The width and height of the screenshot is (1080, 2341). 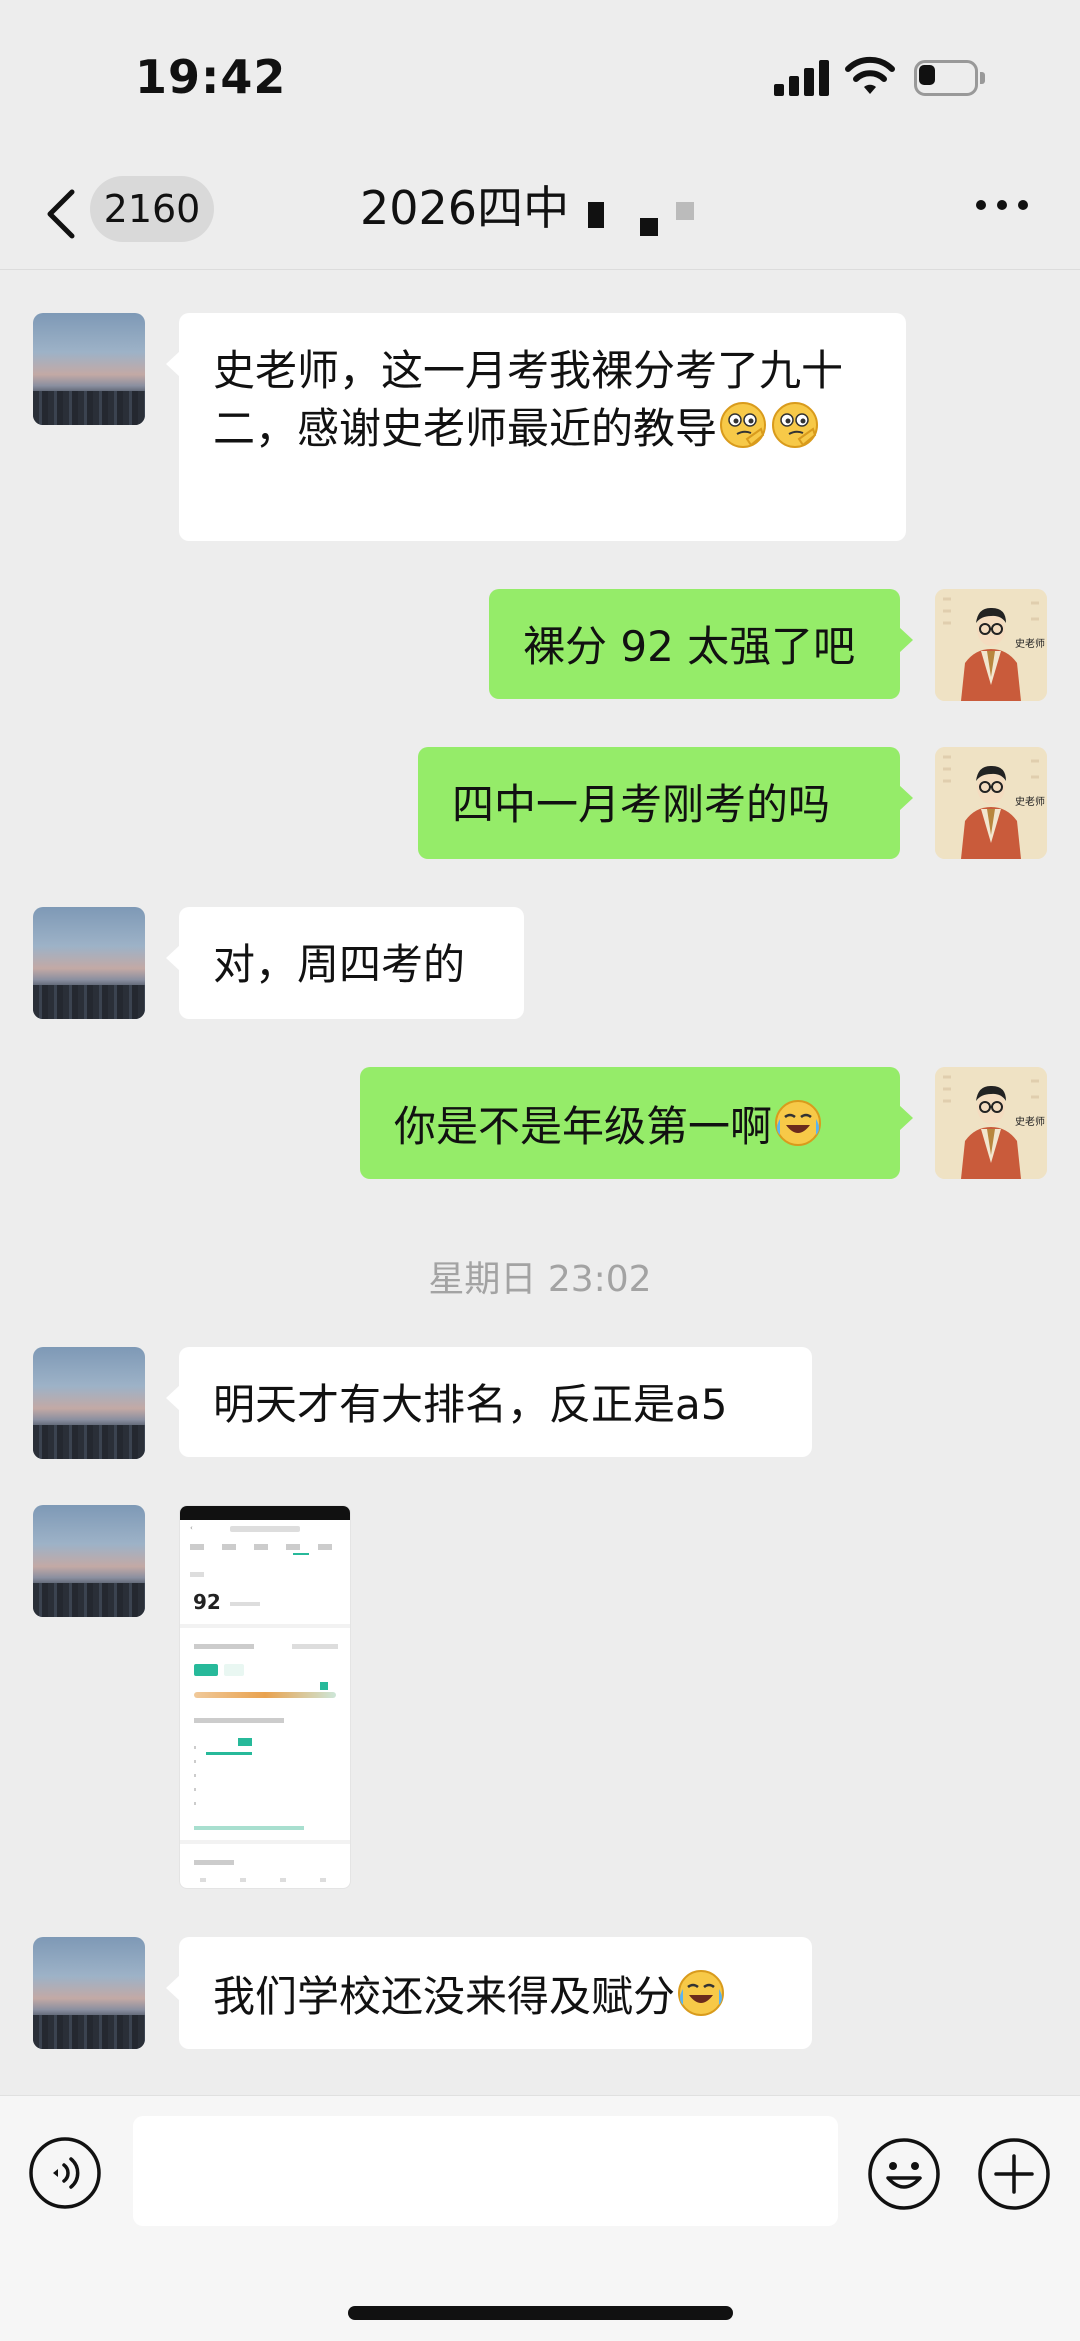 I want to click on more-actions-plus-icon, so click(x=1014, y=2174).